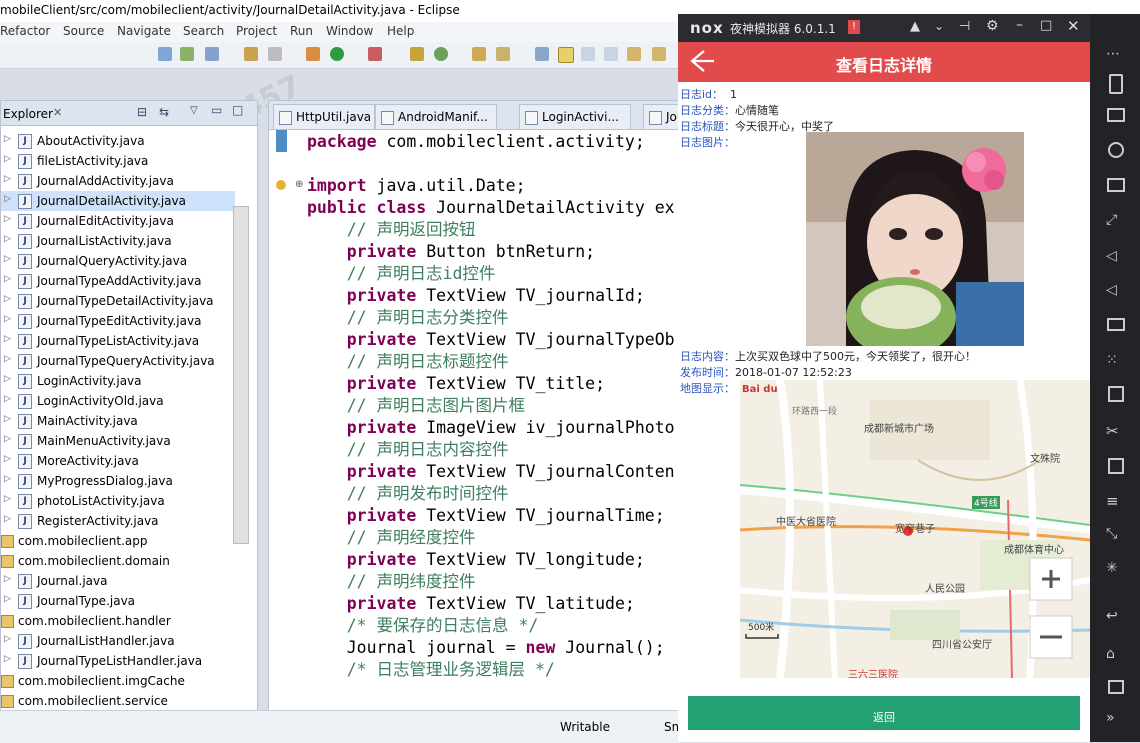 The height and width of the screenshot is (743, 1140). I want to click on tree-file: ▷ J JournalEditActivity.java, so click(118, 221).